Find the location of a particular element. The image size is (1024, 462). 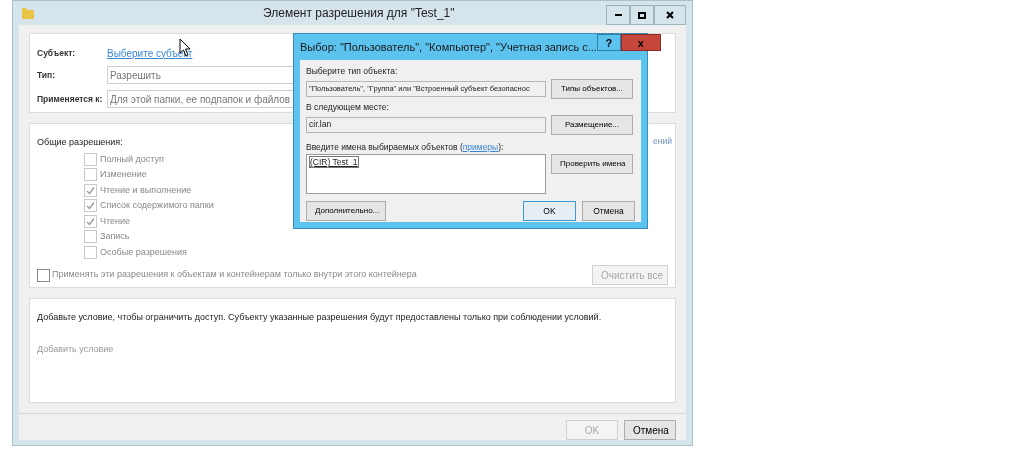

permission-label: Чтение is located at coordinates (115, 221).